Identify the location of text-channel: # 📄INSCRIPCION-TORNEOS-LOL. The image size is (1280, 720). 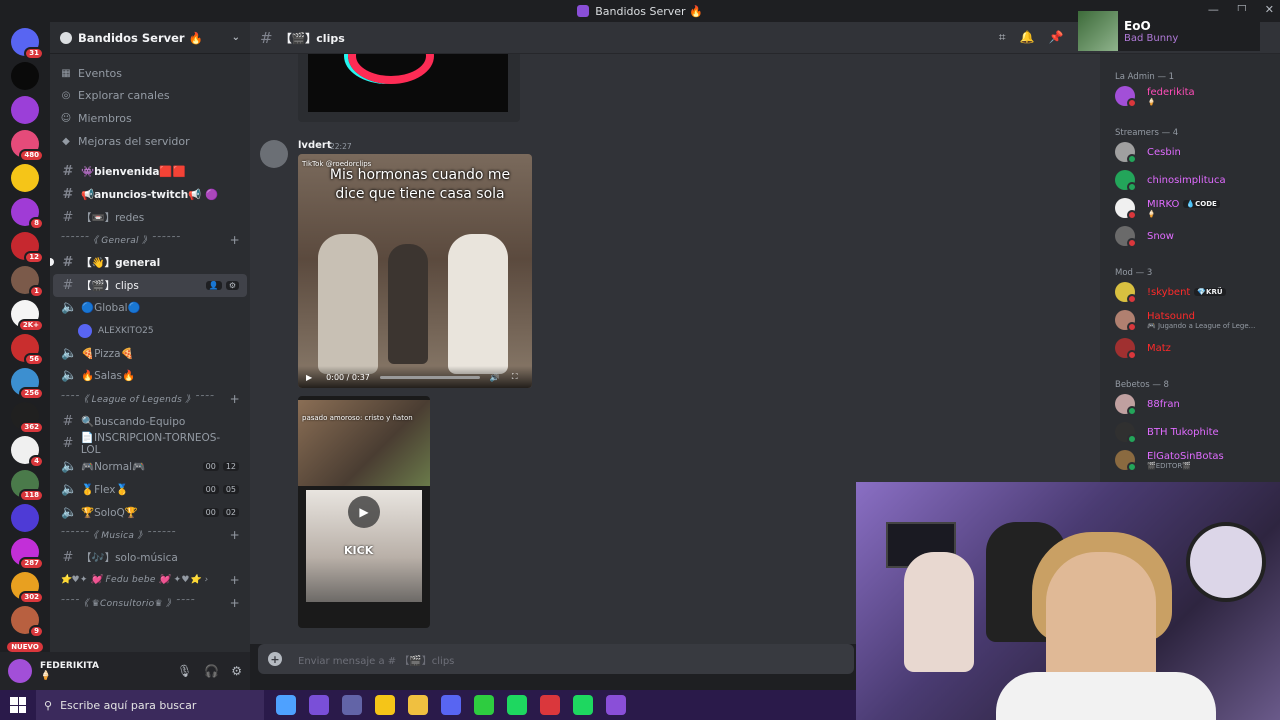
(150, 444).